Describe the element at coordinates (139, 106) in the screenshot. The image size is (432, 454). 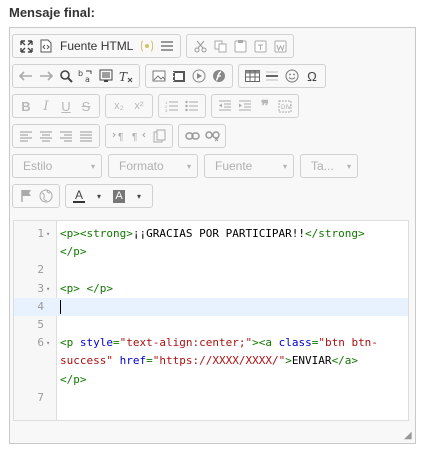
I see `superscript-button: x²` at that location.